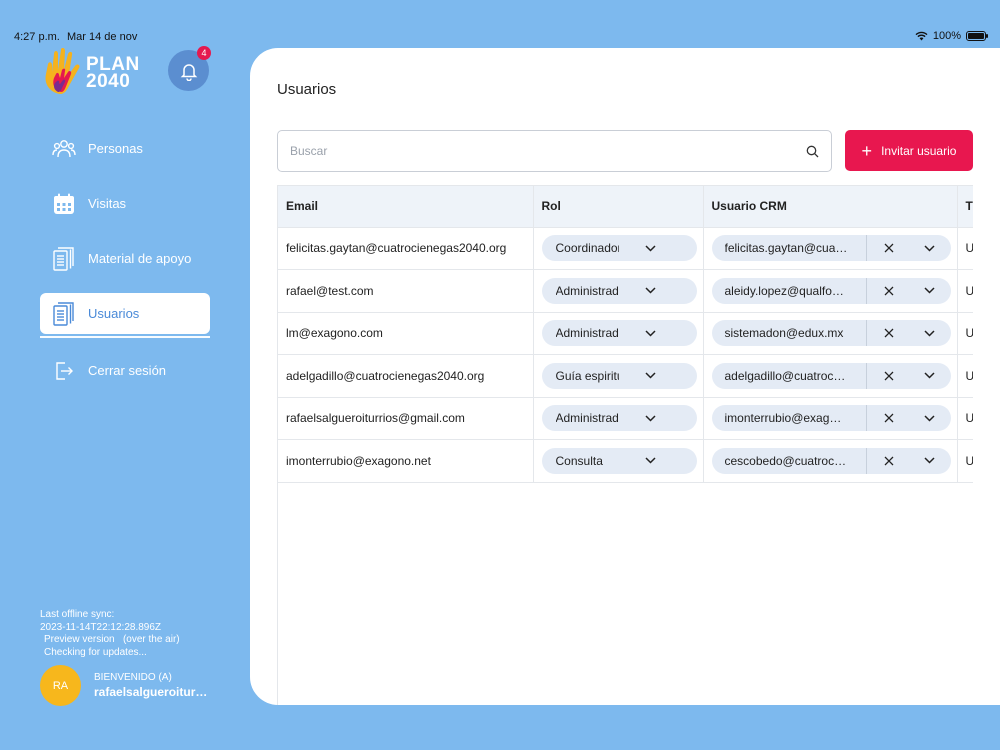 The image size is (1000, 750). Describe the element at coordinates (618, 207) in the screenshot. I see `column-header-rol: Rol` at that location.